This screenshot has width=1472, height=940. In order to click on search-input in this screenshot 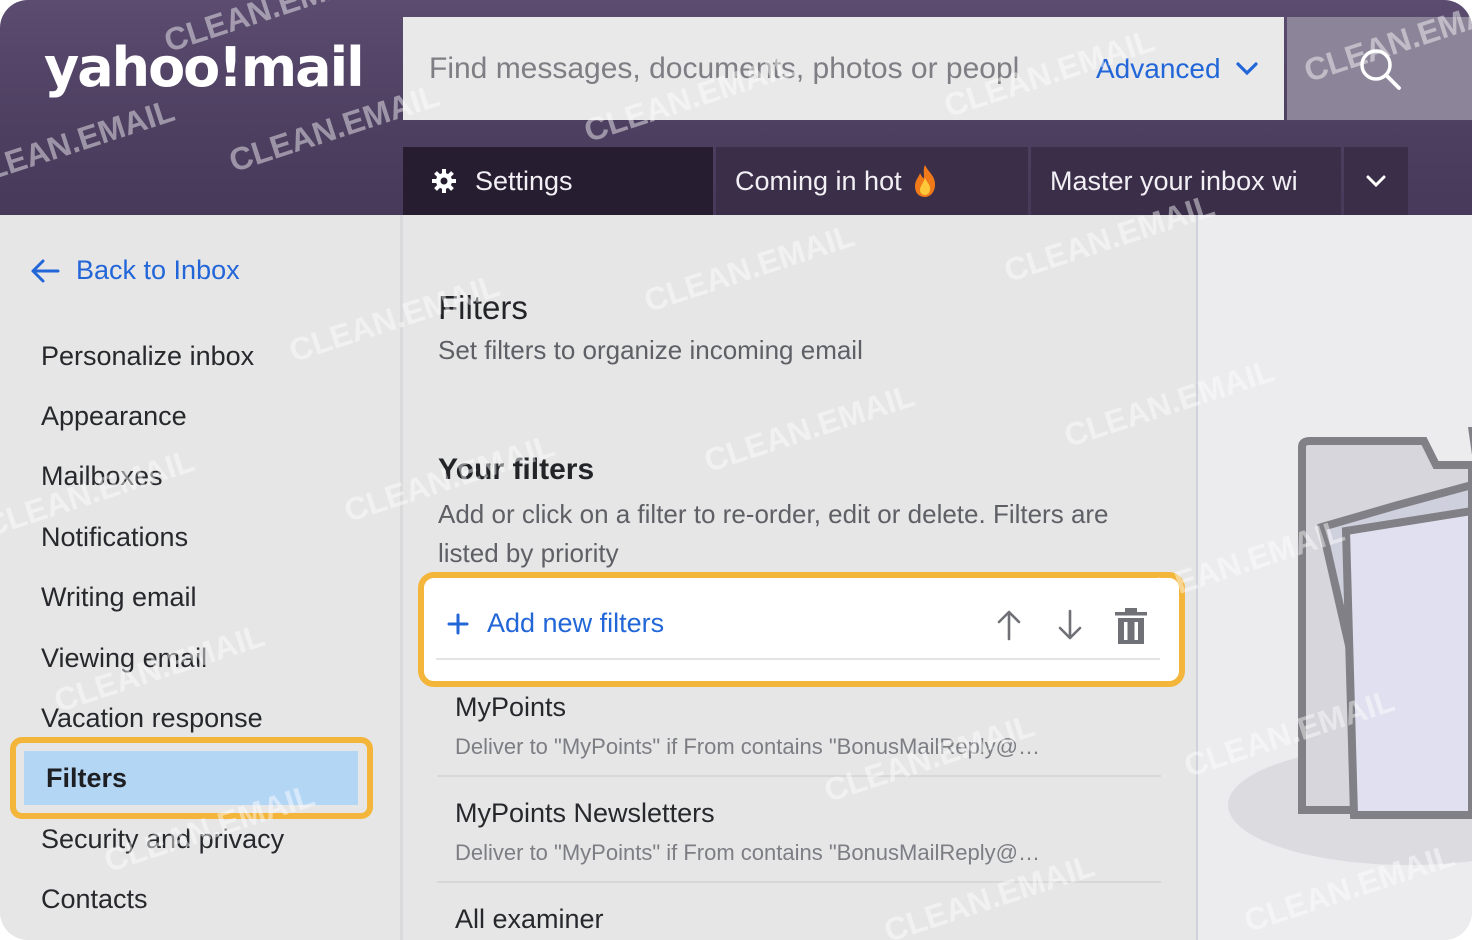, I will do `click(754, 69)`.